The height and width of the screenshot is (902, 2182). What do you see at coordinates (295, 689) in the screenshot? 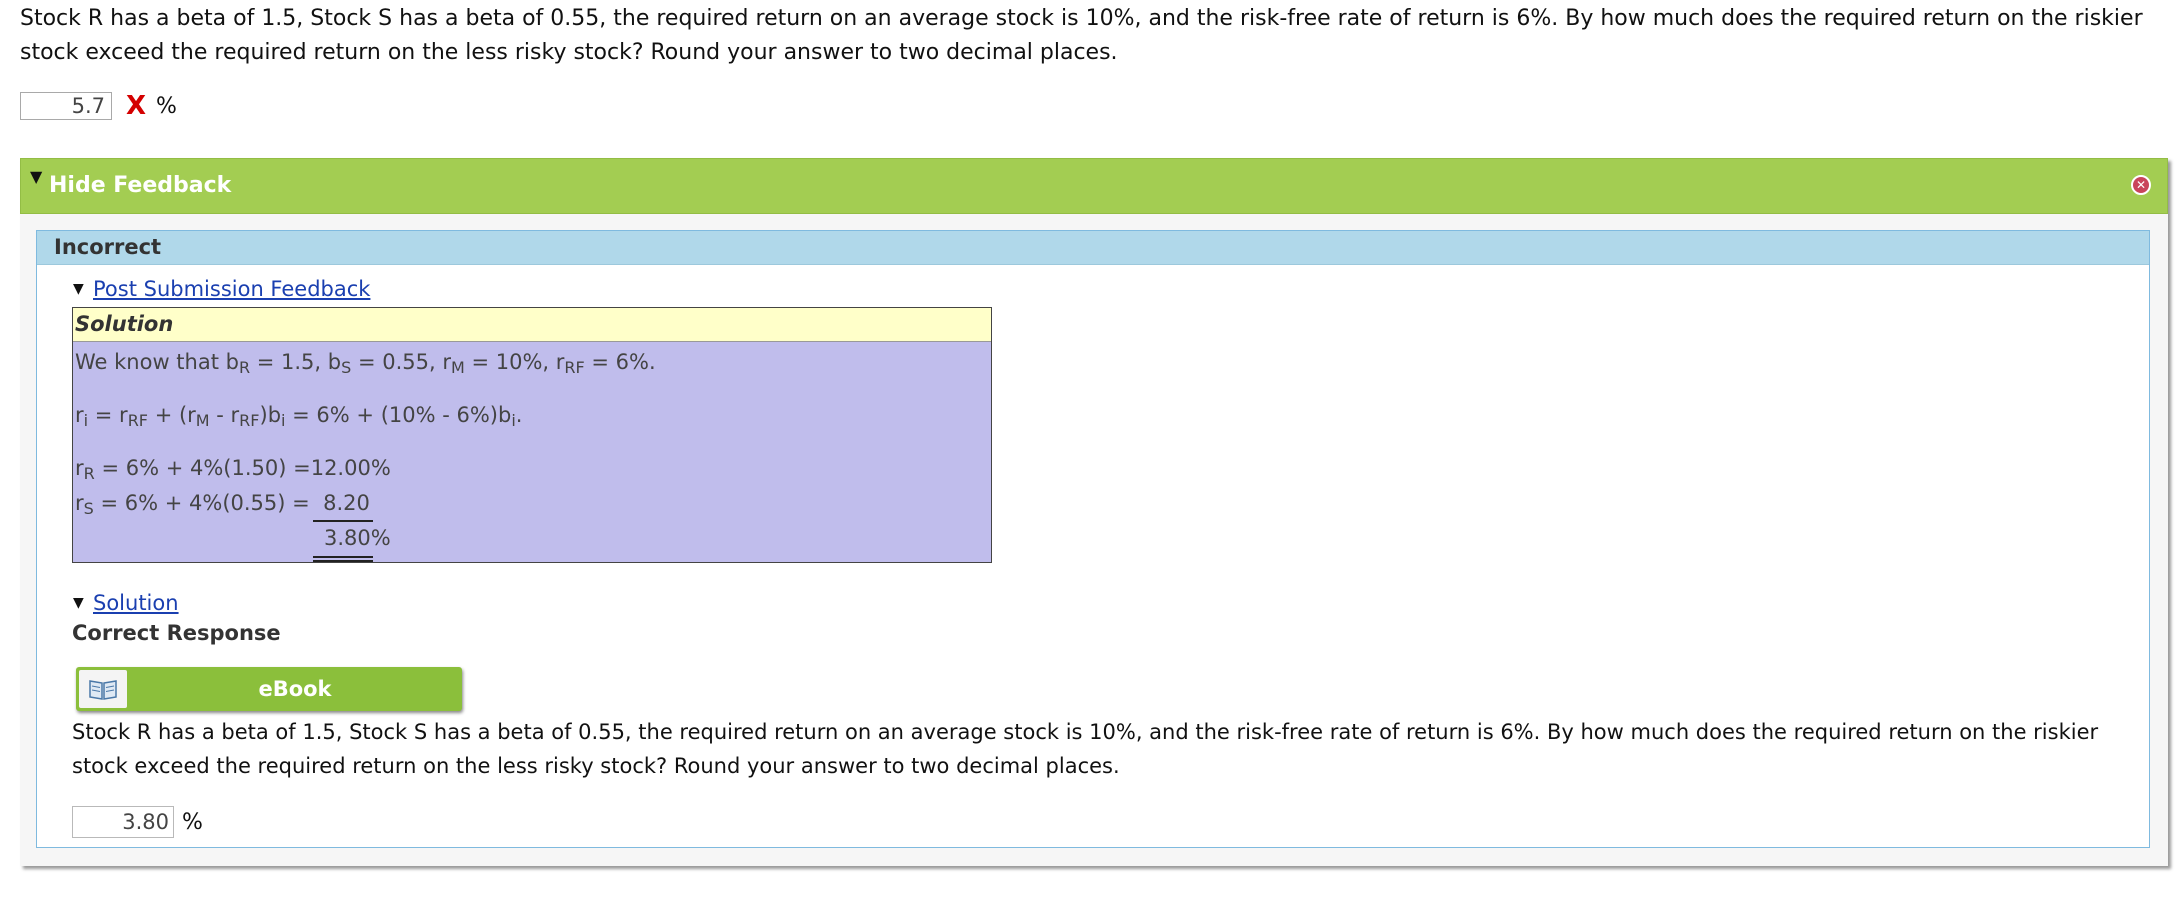
I see `ebook-label: eBook` at bounding box center [295, 689].